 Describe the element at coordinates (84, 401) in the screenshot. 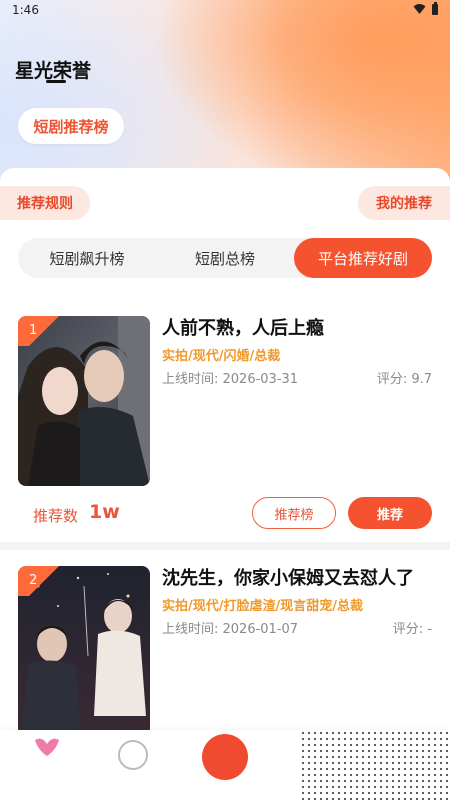

I see `drama-poster: 1` at that location.